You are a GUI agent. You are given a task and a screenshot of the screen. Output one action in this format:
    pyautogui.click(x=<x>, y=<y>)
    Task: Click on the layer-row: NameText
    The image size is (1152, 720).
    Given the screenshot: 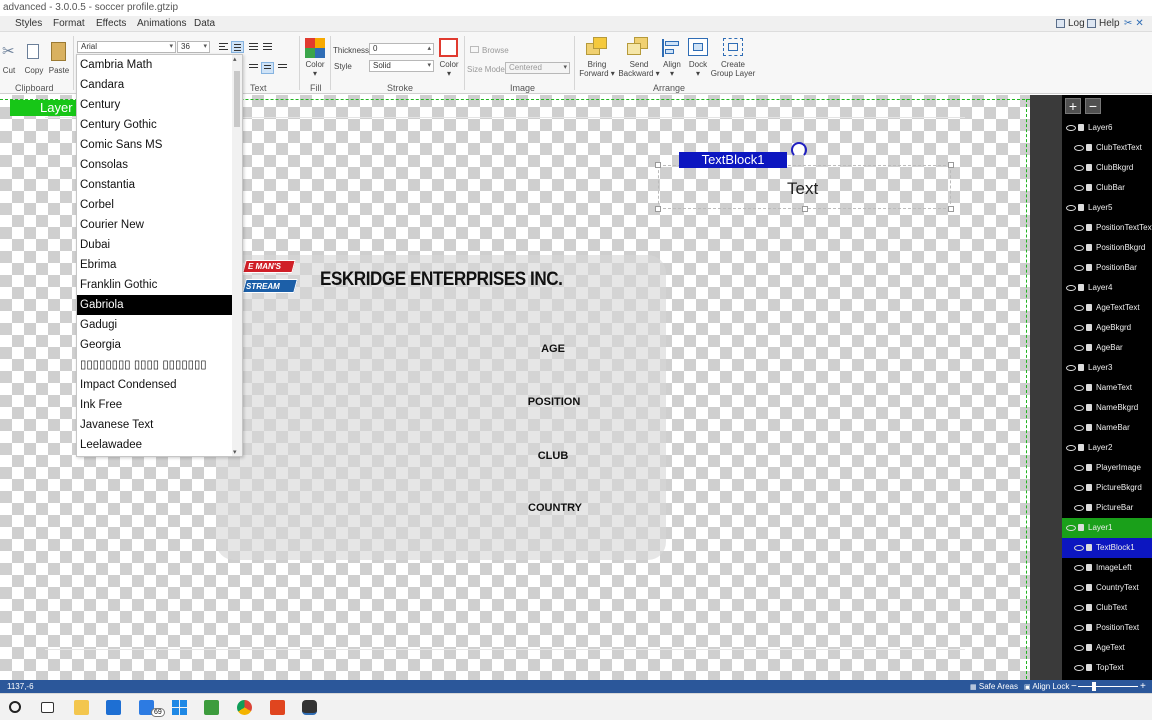 What is the action you would take?
    pyautogui.click(x=1107, y=388)
    